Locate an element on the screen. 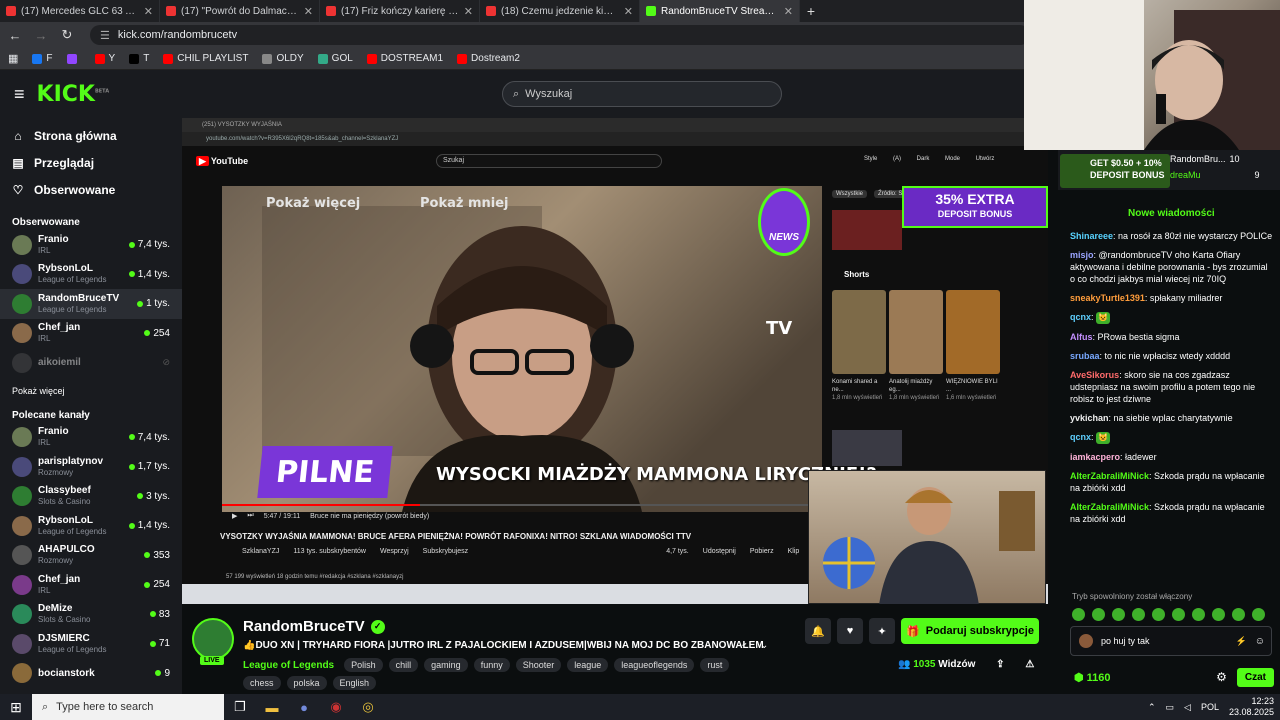 The height and width of the screenshot is (720, 1280). sidebar-channel: AHAPULCO Rozmowy 353 is located at coordinates (91, 556).